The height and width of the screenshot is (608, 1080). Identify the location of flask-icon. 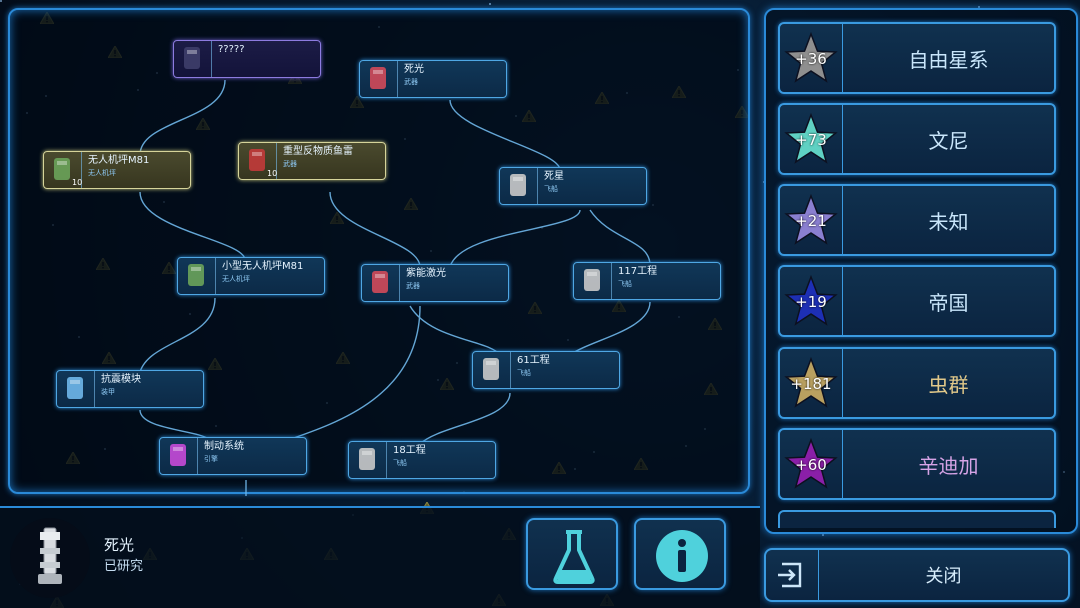
(574, 557).